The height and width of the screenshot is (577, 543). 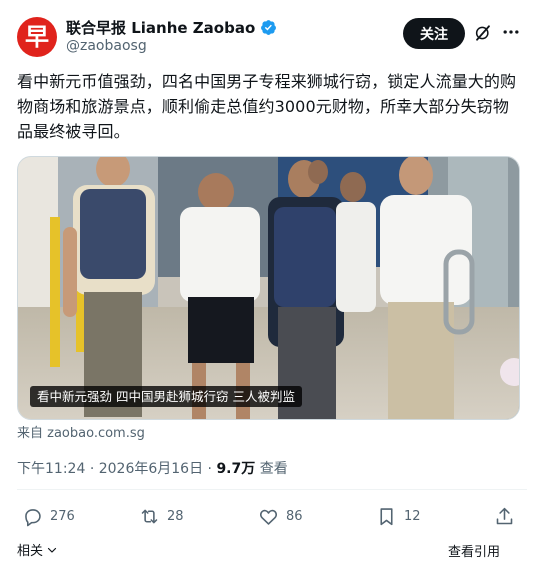 What do you see at coordinates (273, 469) in the screenshot?
I see `views-label: 查看` at bounding box center [273, 469].